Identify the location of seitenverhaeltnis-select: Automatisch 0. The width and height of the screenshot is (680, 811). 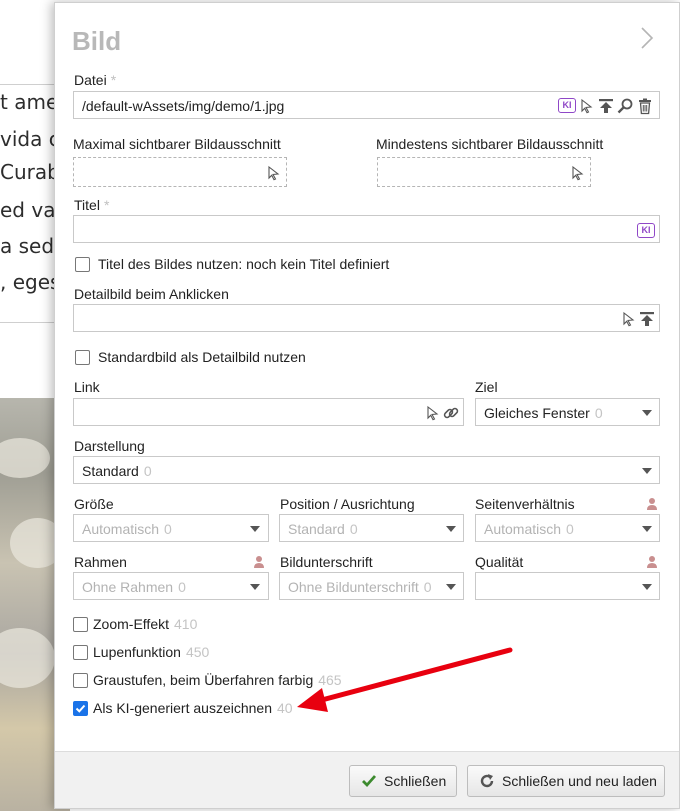
(567, 528).